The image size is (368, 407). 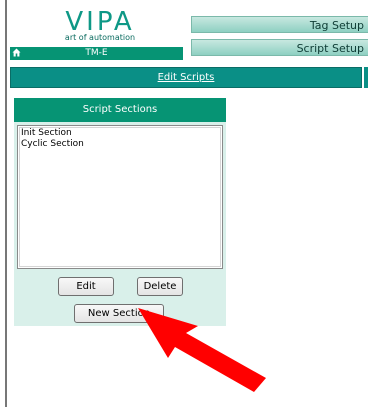 What do you see at coordinates (279, 24) in the screenshot?
I see `tab-tag-setup: Tag Setup` at bounding box center [279, 24].